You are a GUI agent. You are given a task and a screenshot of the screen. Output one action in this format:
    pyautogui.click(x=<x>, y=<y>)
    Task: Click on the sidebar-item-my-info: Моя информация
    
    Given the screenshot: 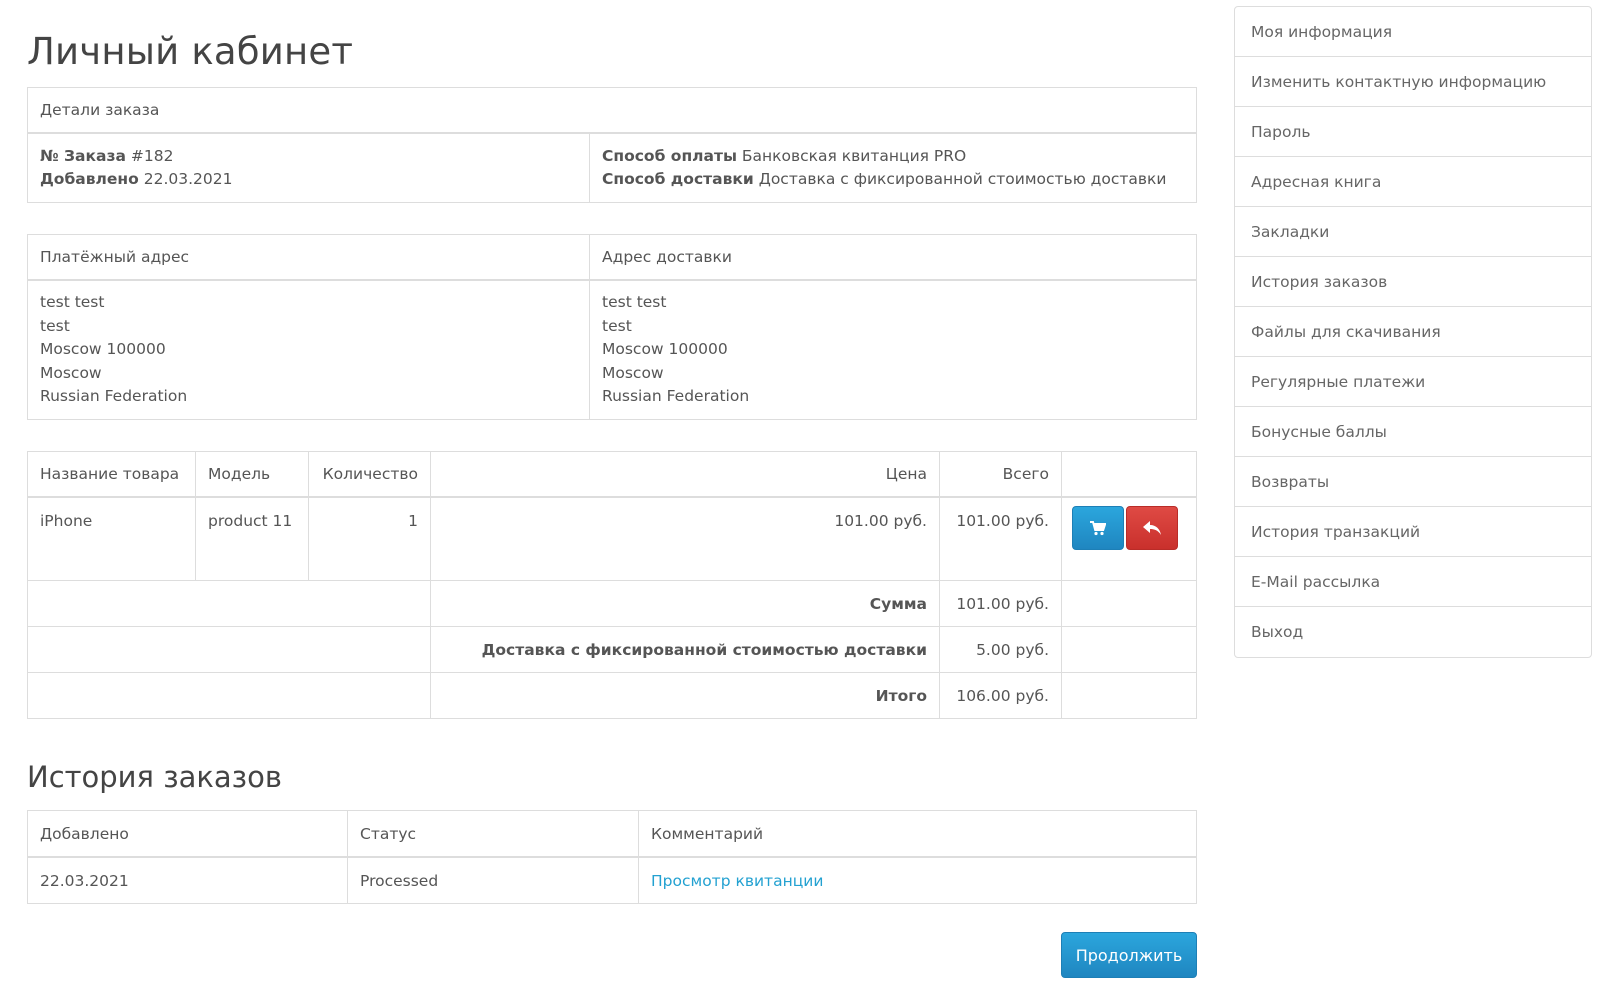 What is the action you would take?
    pyautogui.click(x=1413, y=32)
    